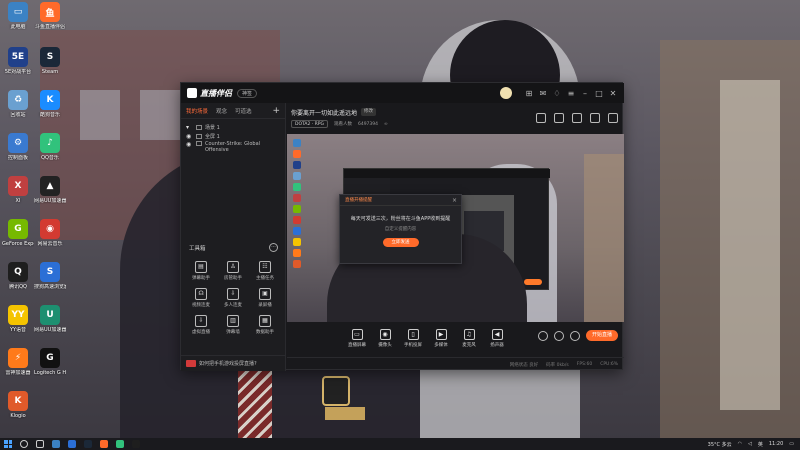 The image size is (800, 450). What do you see at coordinates (571, 93) in the screenshot?
I see `menu-icon: ≡` at bounding box center [571, 93].